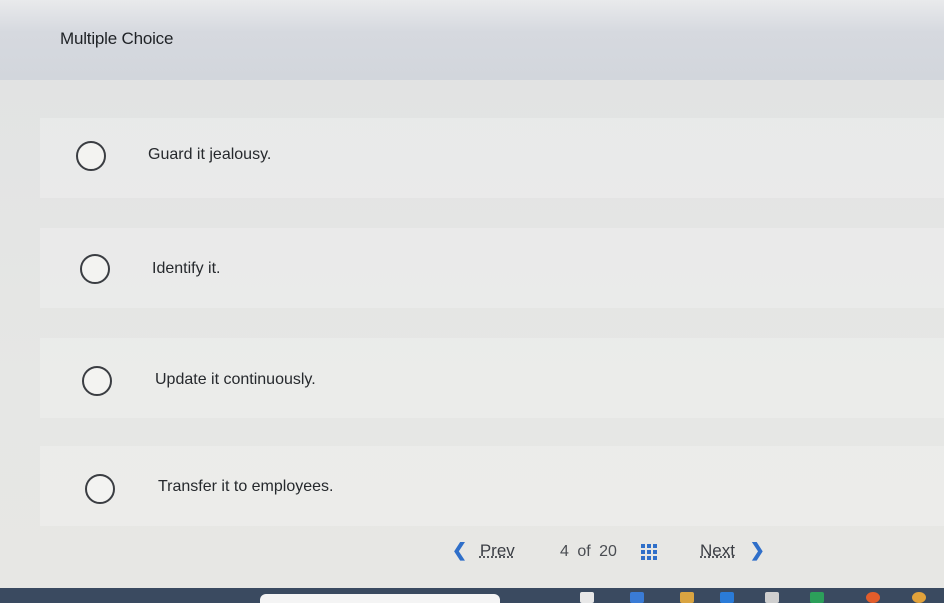 This screenshot has height=603, width=944. I want to click on question-type-title: Multiple Choice, so click(117, 38).